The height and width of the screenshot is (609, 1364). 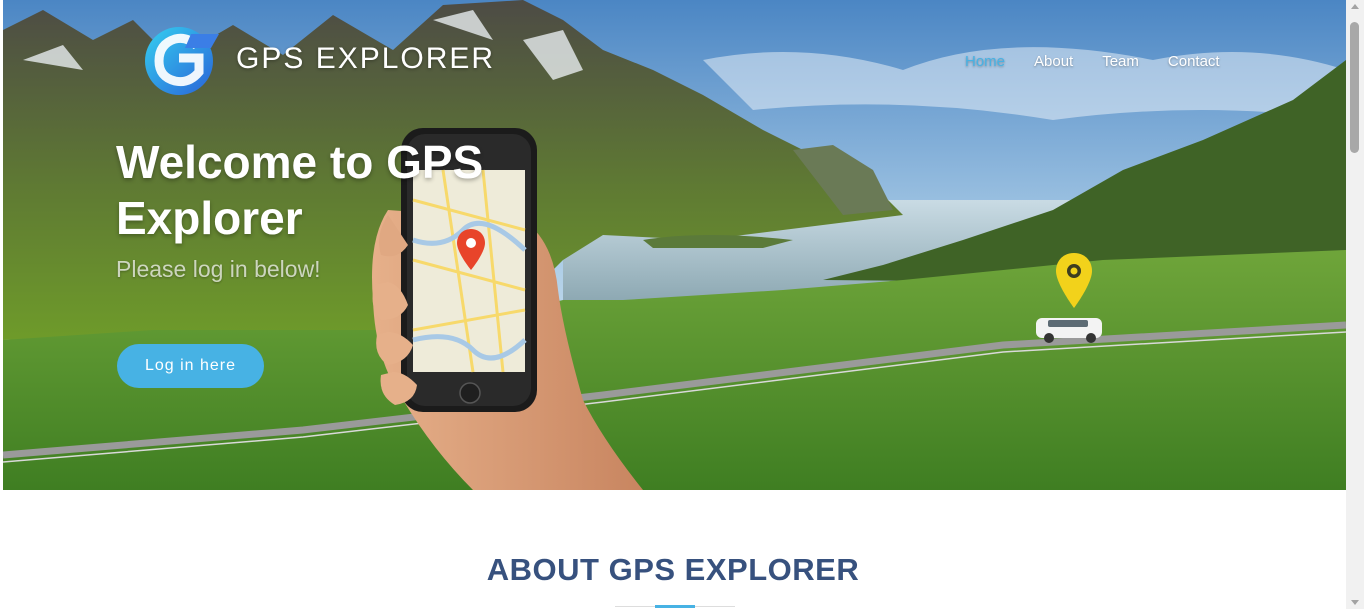 I want to click on nav-item-about: About, so click(x=1053, y=61).